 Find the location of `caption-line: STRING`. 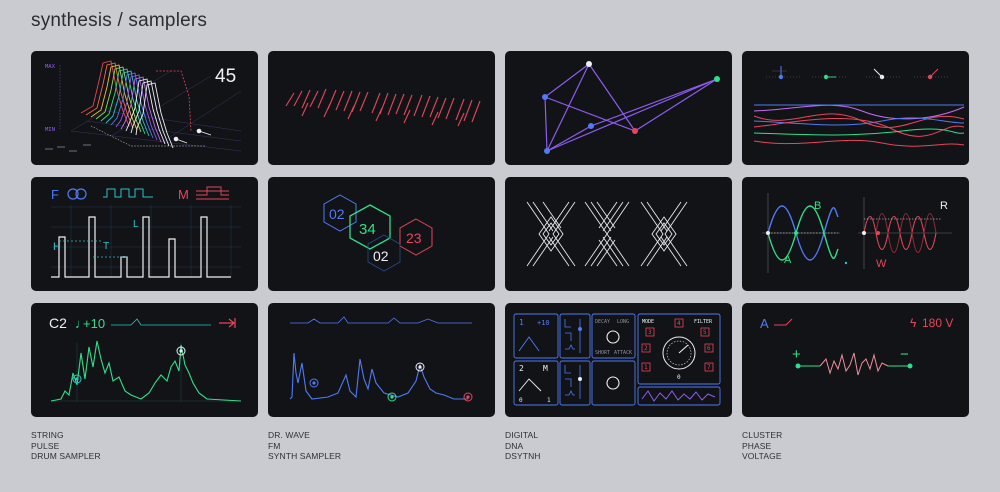

caption-line: STRING is located at coordinates (47, 435).